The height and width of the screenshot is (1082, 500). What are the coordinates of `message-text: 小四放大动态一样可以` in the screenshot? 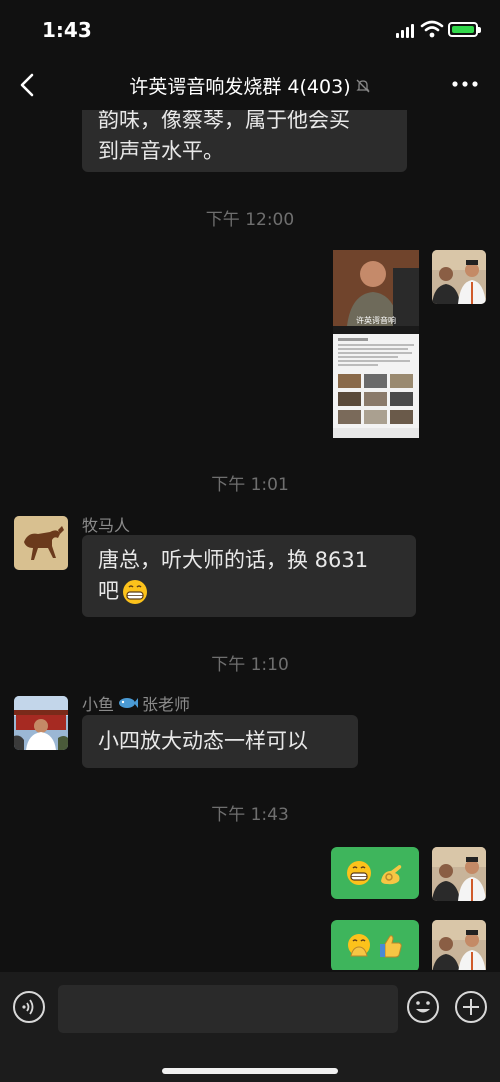 It's located at (203, 741).